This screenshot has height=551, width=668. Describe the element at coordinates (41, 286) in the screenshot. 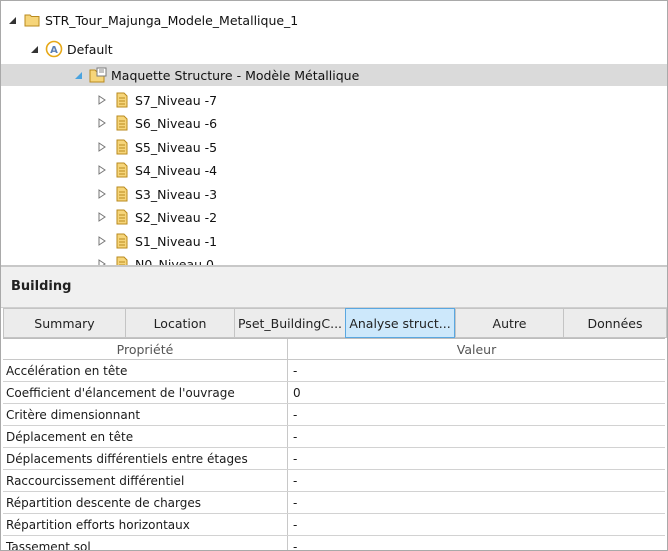

I see `panel-title: Building` at that location.